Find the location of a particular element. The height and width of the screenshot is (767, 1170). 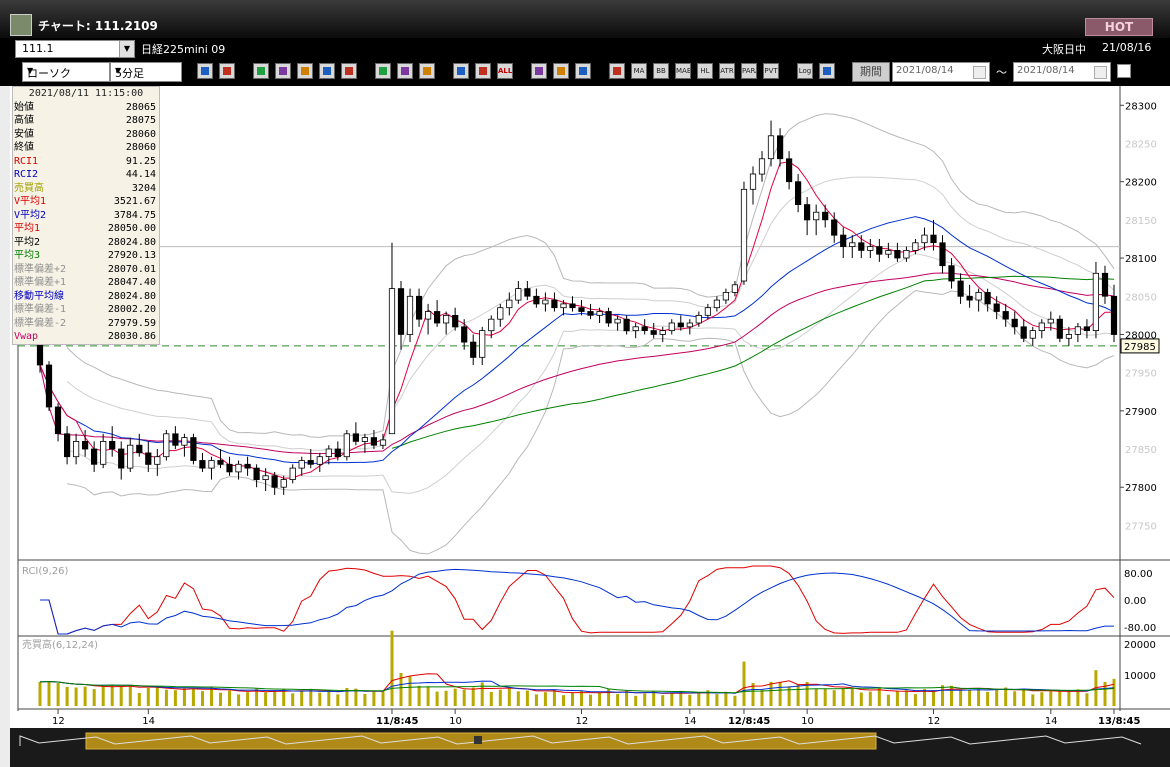

chart-type-select: ローソク ▼ is located at coordinates (66, 72).